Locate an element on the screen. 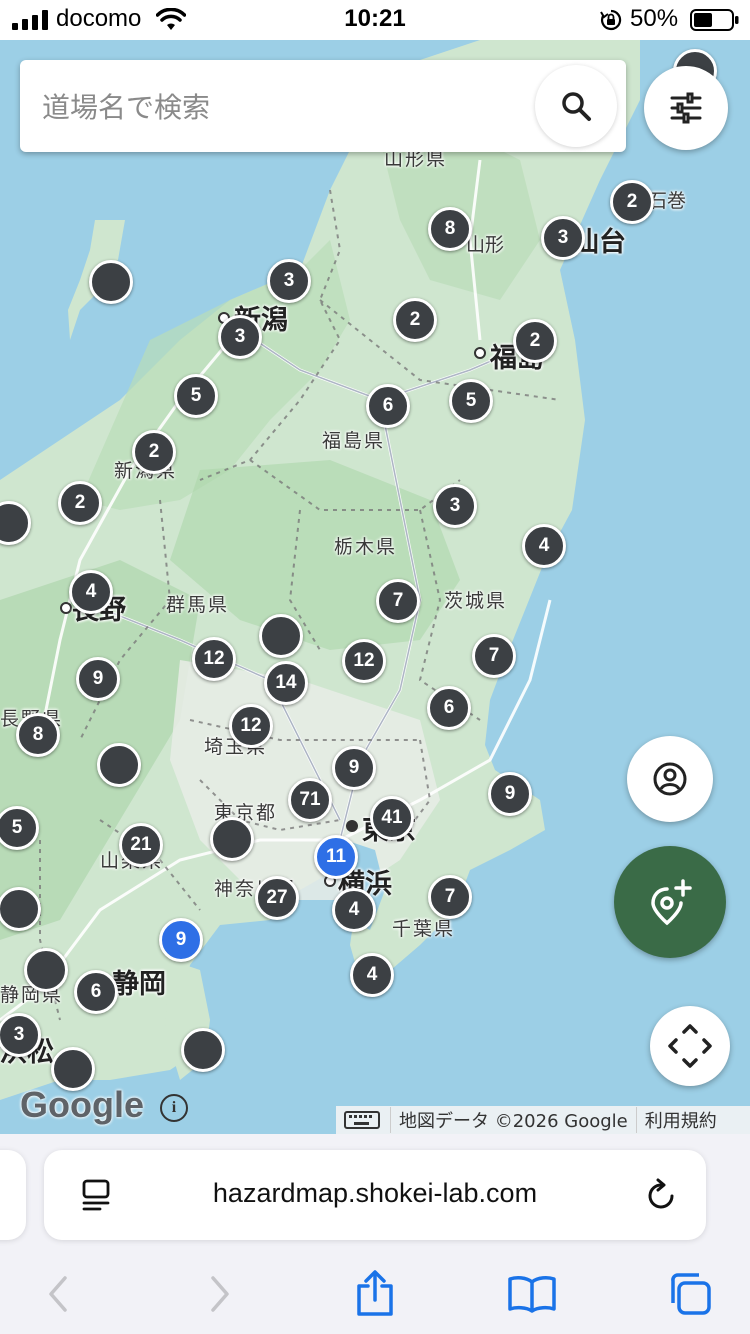  chevron-right-icon is located at coordinates (220, 1294).